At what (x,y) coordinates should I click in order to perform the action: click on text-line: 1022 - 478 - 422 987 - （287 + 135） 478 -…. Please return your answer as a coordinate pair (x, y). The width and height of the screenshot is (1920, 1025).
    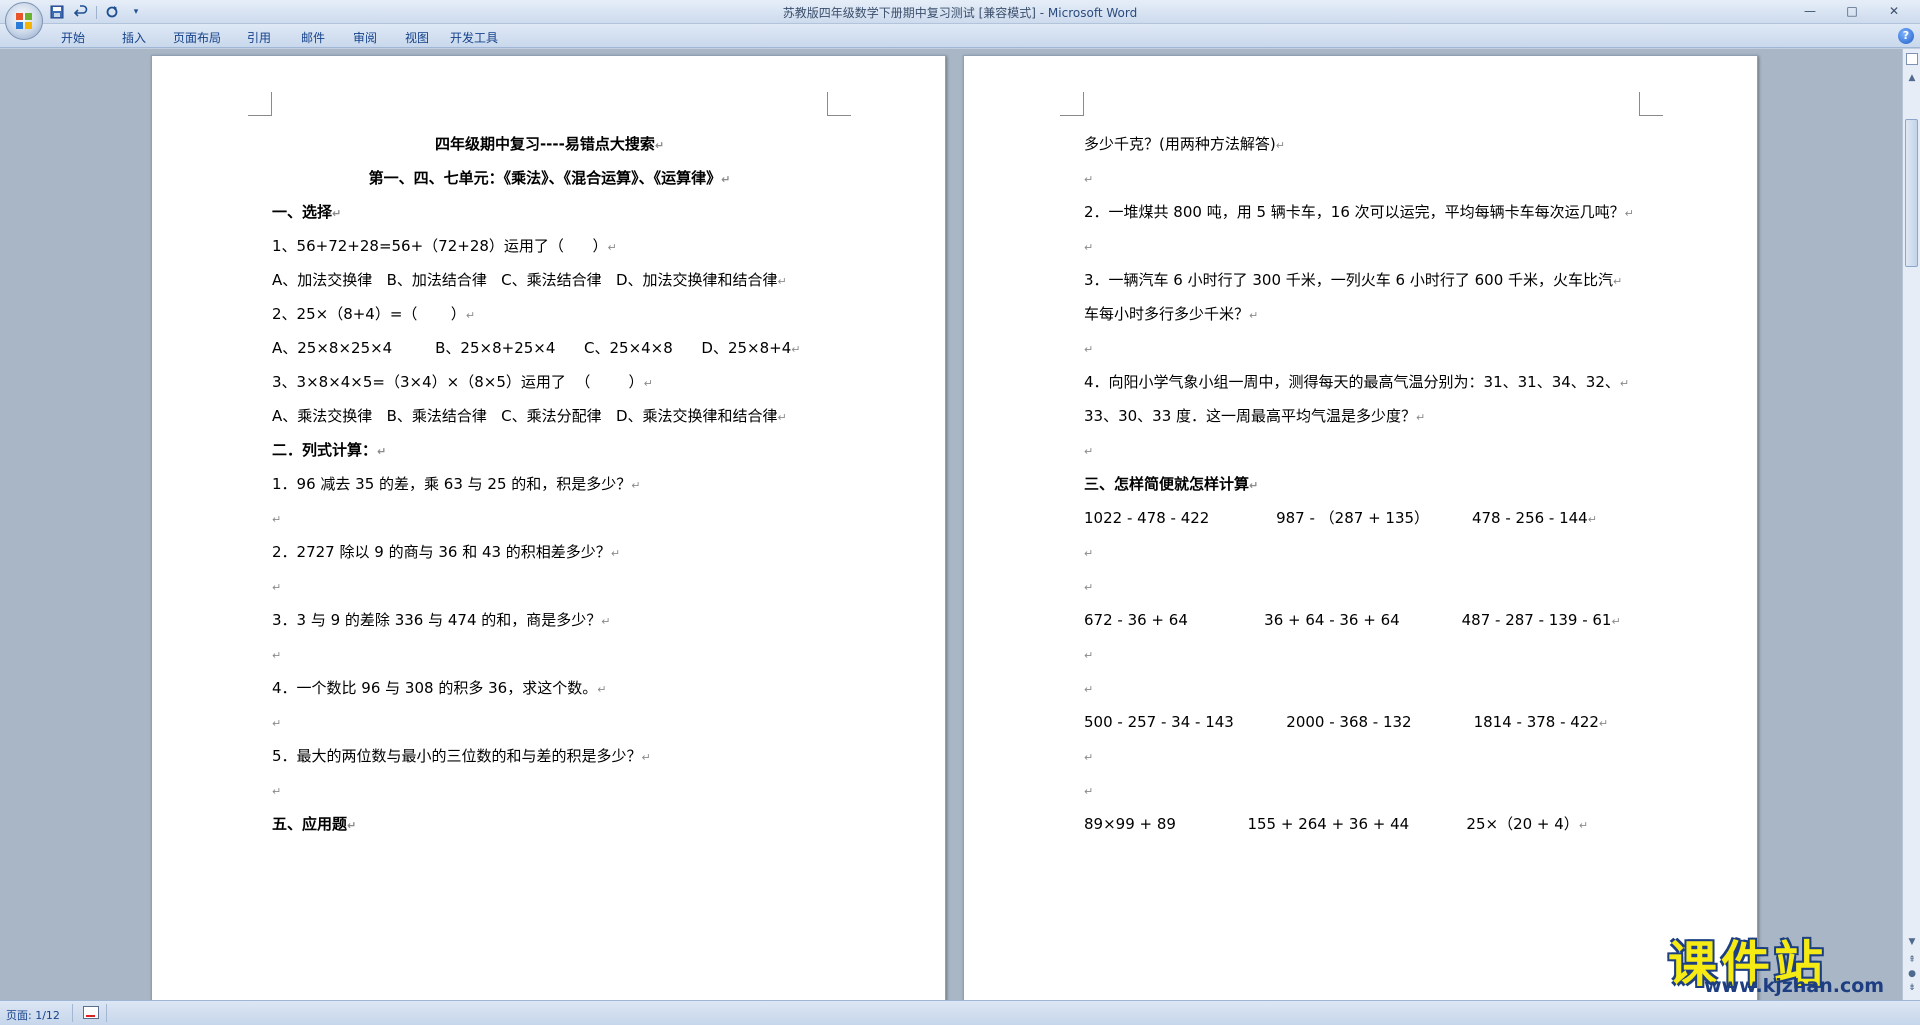
    Looking at the image, I should click on (1340, 519).